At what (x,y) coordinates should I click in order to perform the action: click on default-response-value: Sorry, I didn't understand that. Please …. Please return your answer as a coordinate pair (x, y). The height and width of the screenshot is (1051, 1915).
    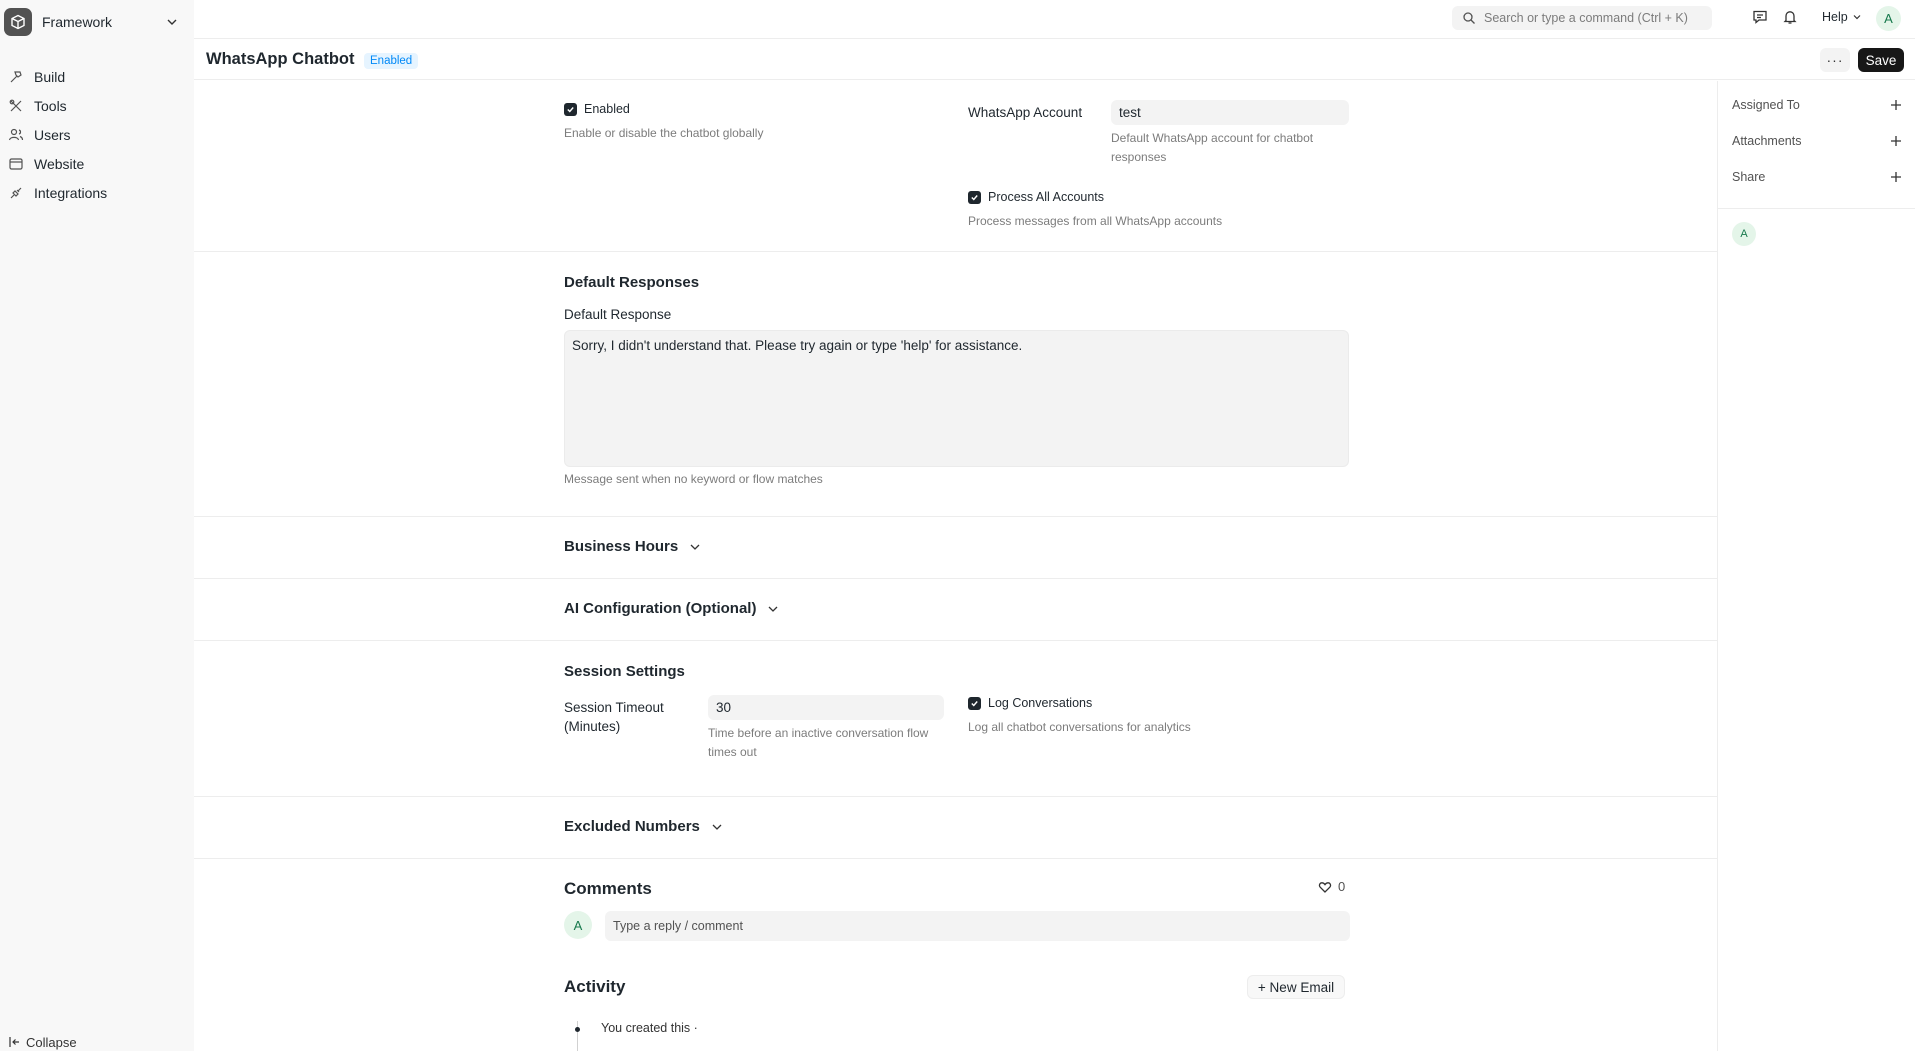
    Looking at the image, I should click on (797, 345).